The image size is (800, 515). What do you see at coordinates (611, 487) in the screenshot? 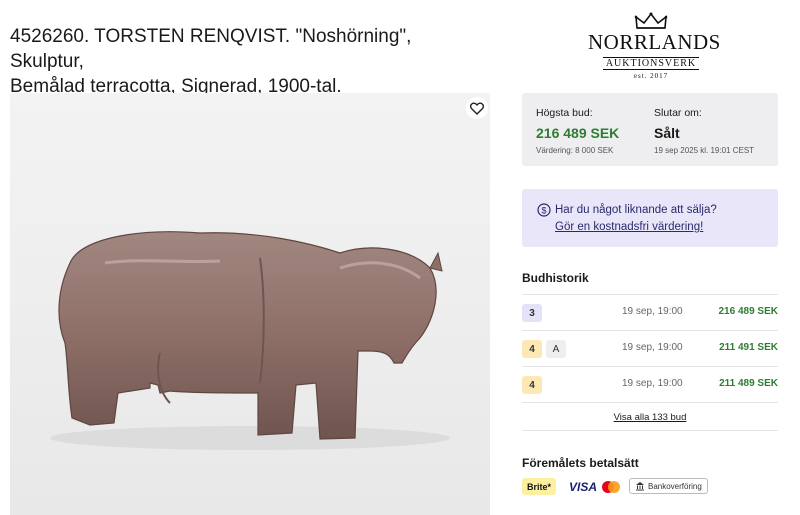
I see `mastercard-icon` at bounding box center [611, 487].